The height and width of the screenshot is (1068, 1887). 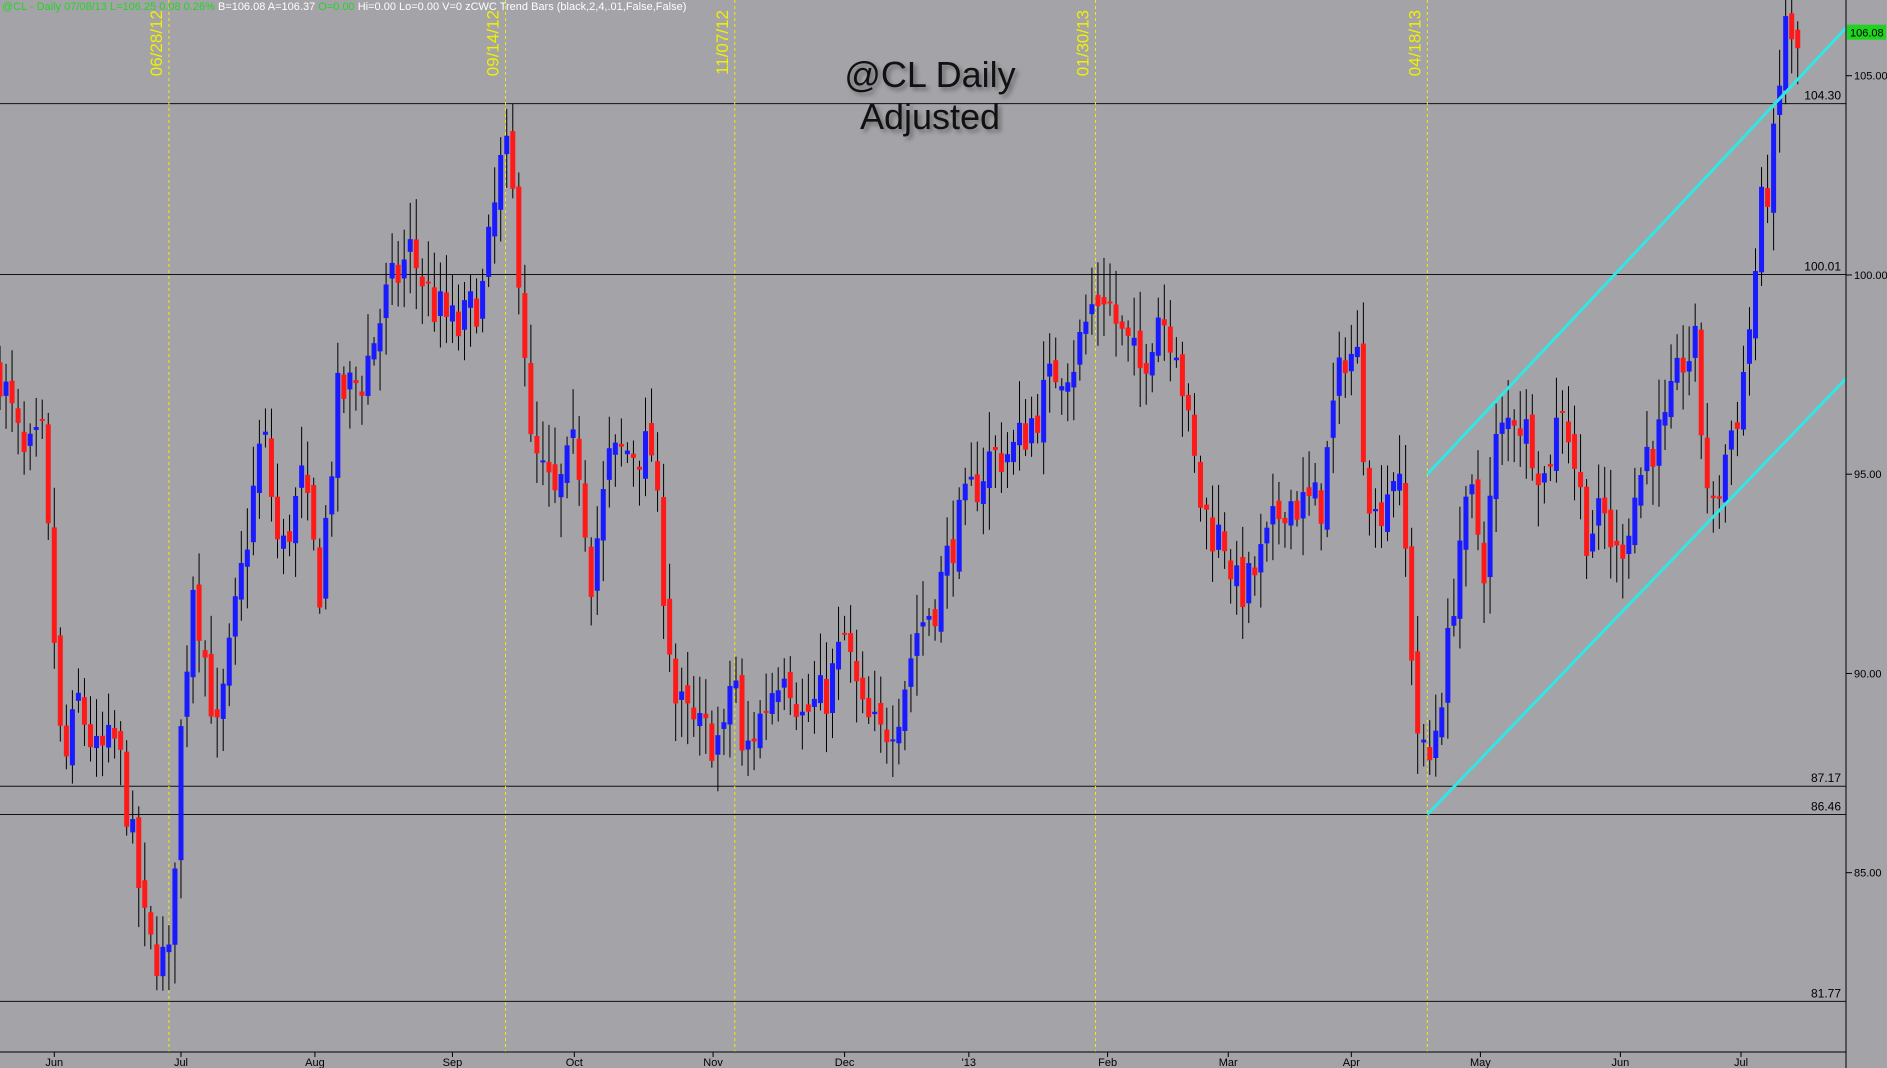 I want to click on ask-value: A=106.37, so click(x=291, y=7).